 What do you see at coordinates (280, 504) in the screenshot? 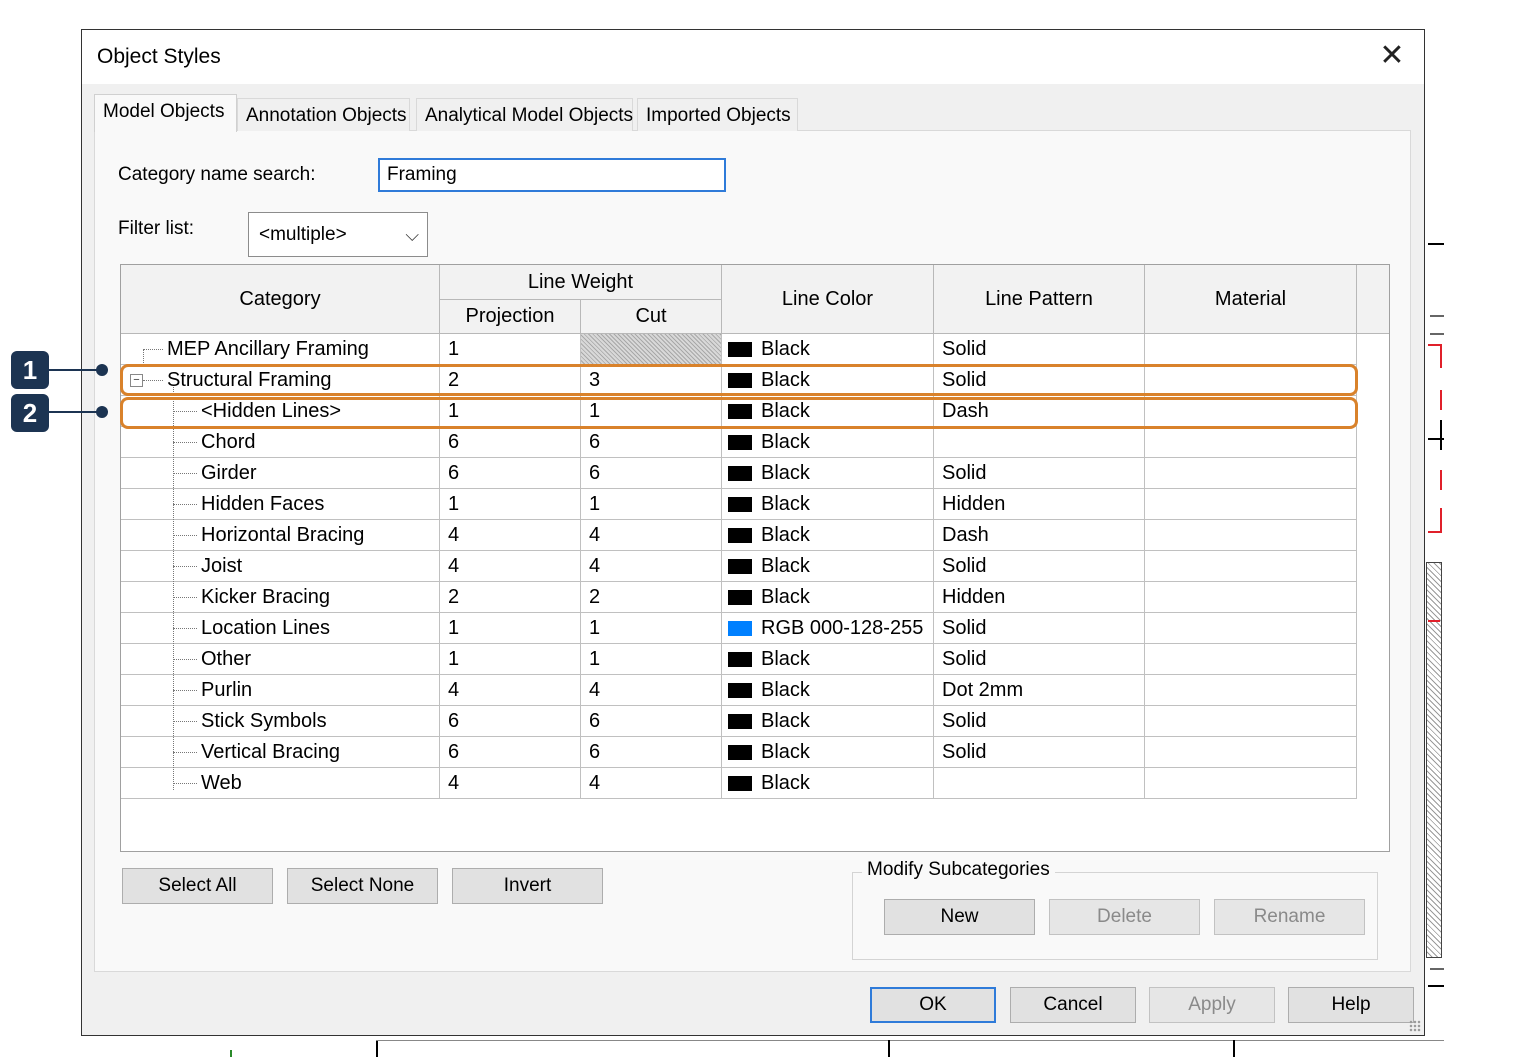
I see `category-cell: Hidden Faces` at bounding box center [280, 504].